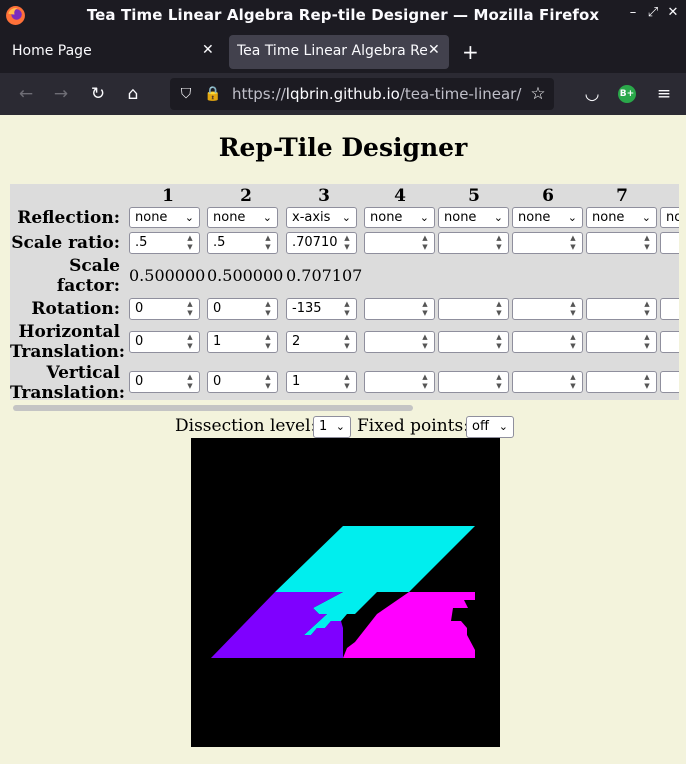  Describe the element at coordinates (321, 309) in the screenshot. I see `rotation-input: -135 ▲ ▼` at that location.